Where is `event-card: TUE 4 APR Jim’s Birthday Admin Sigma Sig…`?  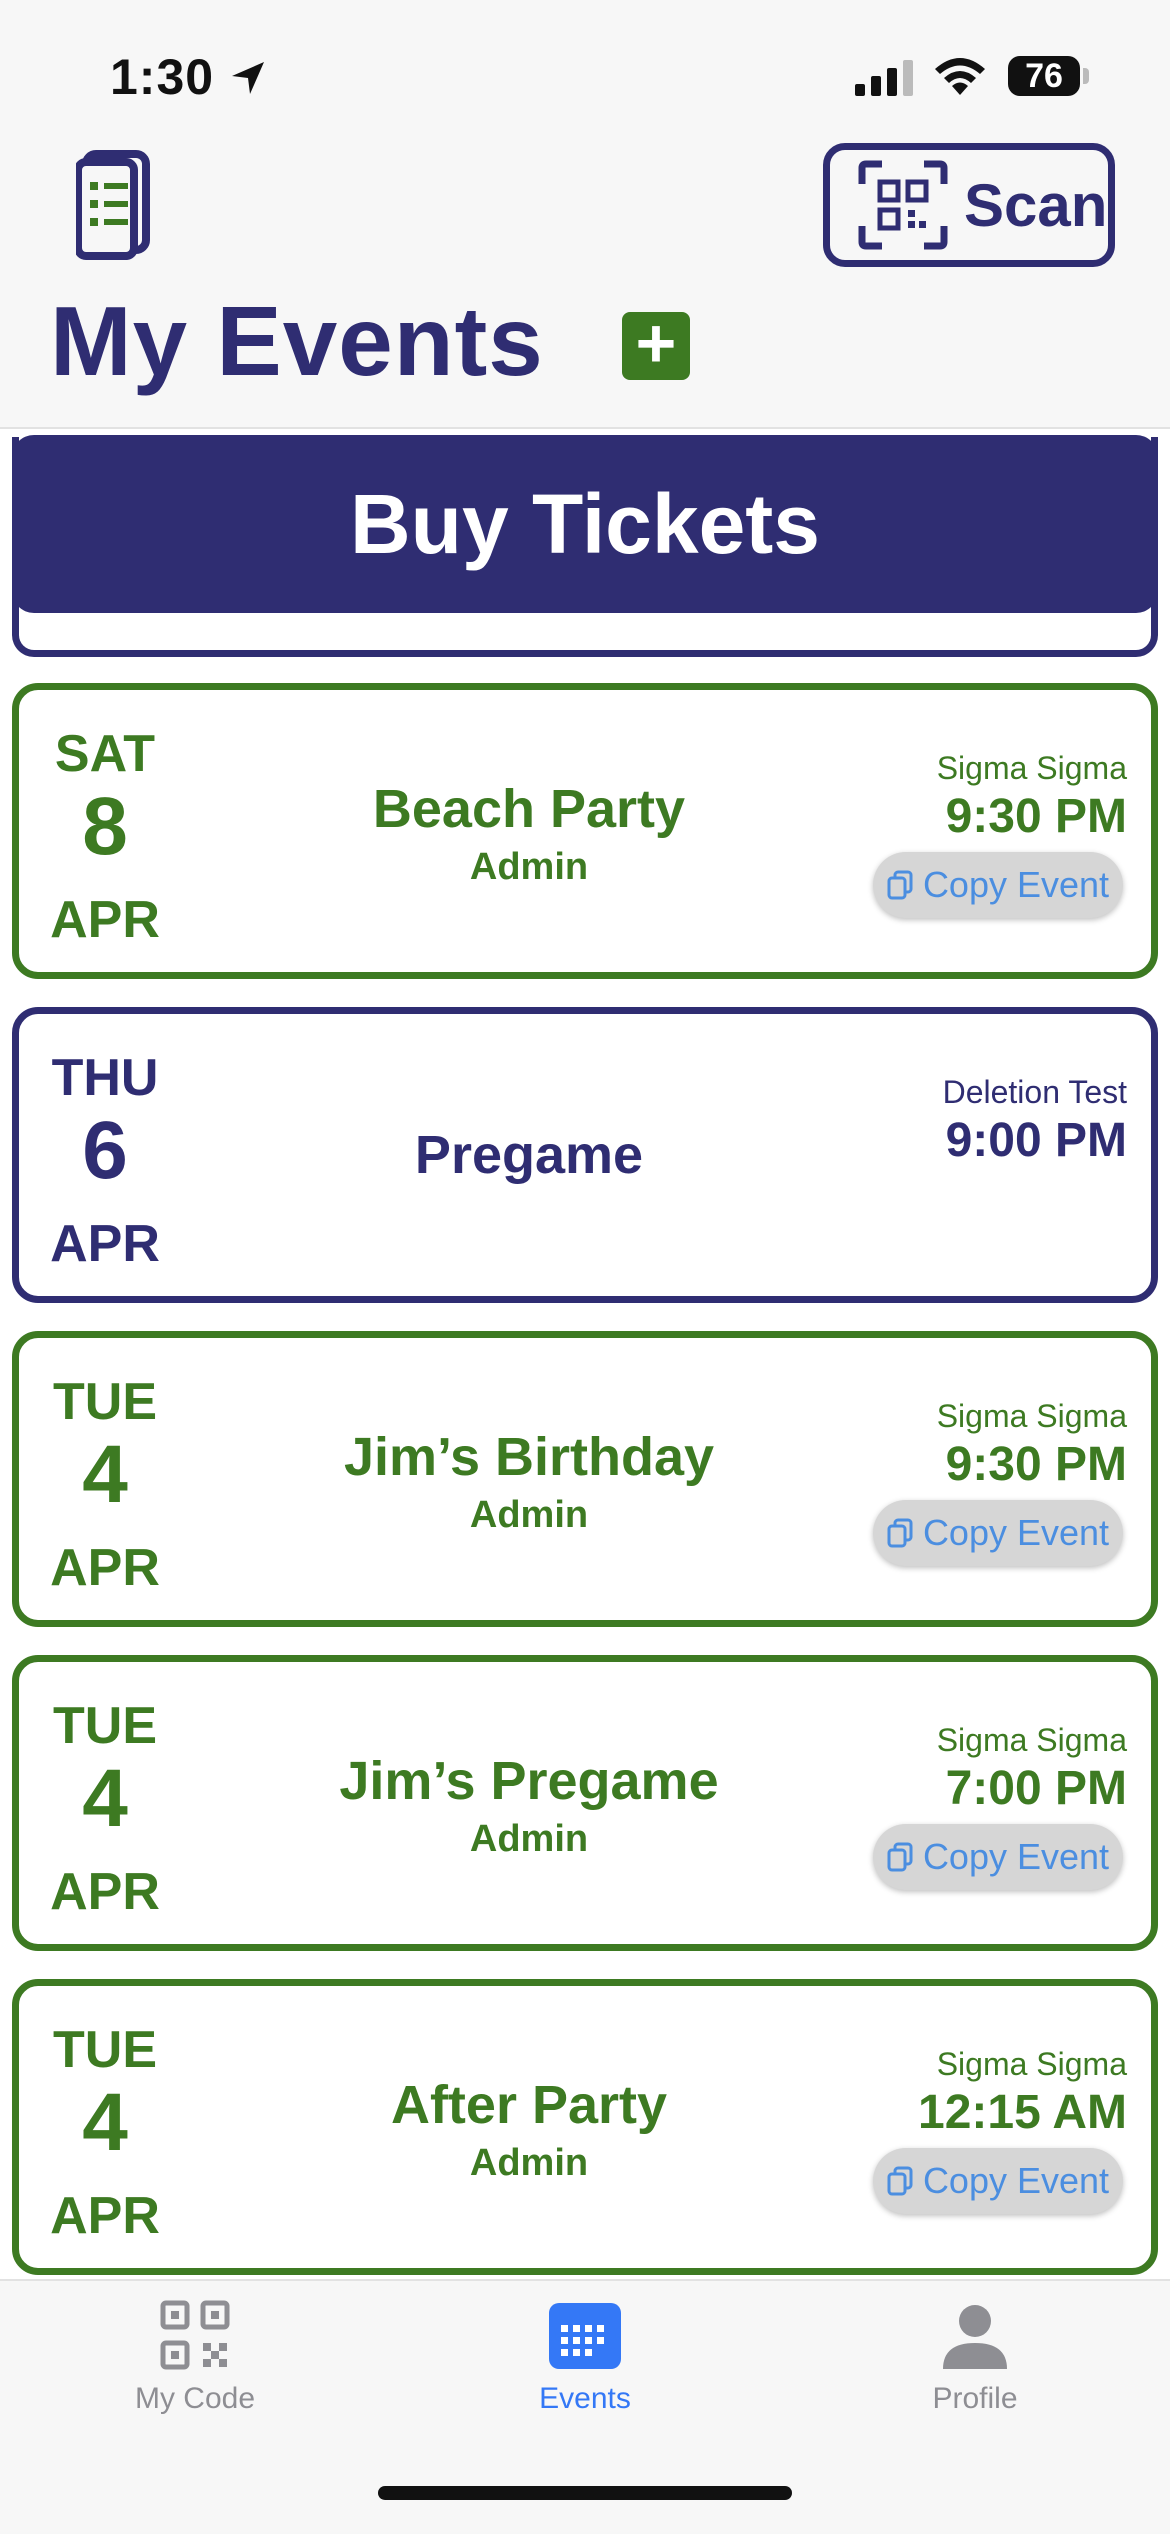 event-card: TUE 4 APR Jim’s Birthday Admin Sigma Sig… is located at coordinates (585, 1479).